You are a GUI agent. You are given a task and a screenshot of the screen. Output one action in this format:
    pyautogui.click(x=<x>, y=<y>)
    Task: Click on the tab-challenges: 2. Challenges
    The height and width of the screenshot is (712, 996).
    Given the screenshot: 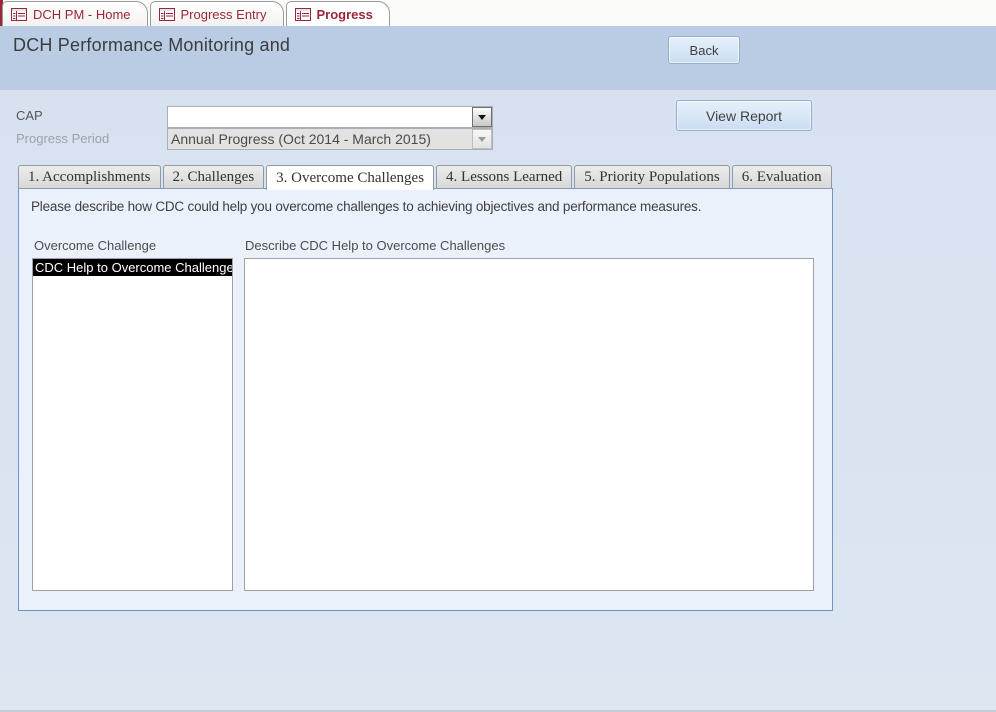 What is the action you would take?
    pyautogui.click(x=213, y=177)
    